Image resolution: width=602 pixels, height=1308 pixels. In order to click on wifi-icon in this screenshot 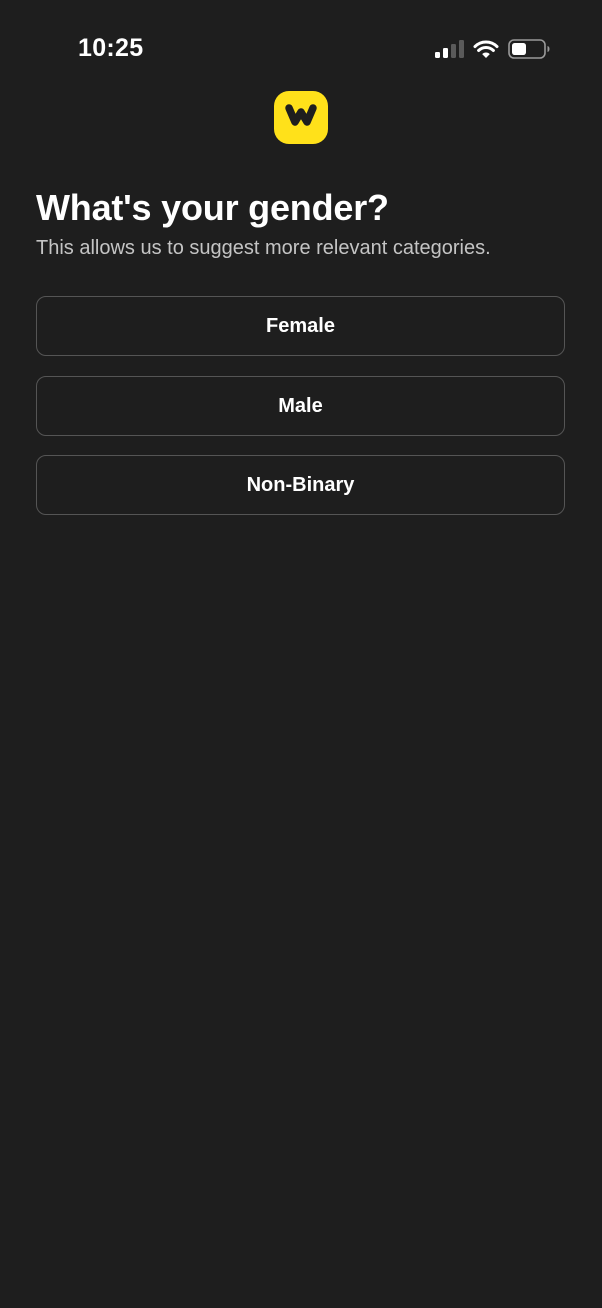, I will do `click(486, 49)`.